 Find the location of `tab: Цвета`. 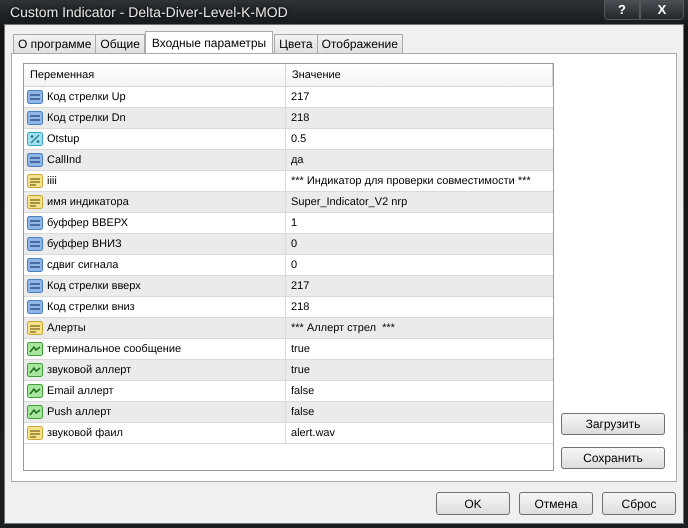

tab: Цвета is located at coordinates (296, 43).